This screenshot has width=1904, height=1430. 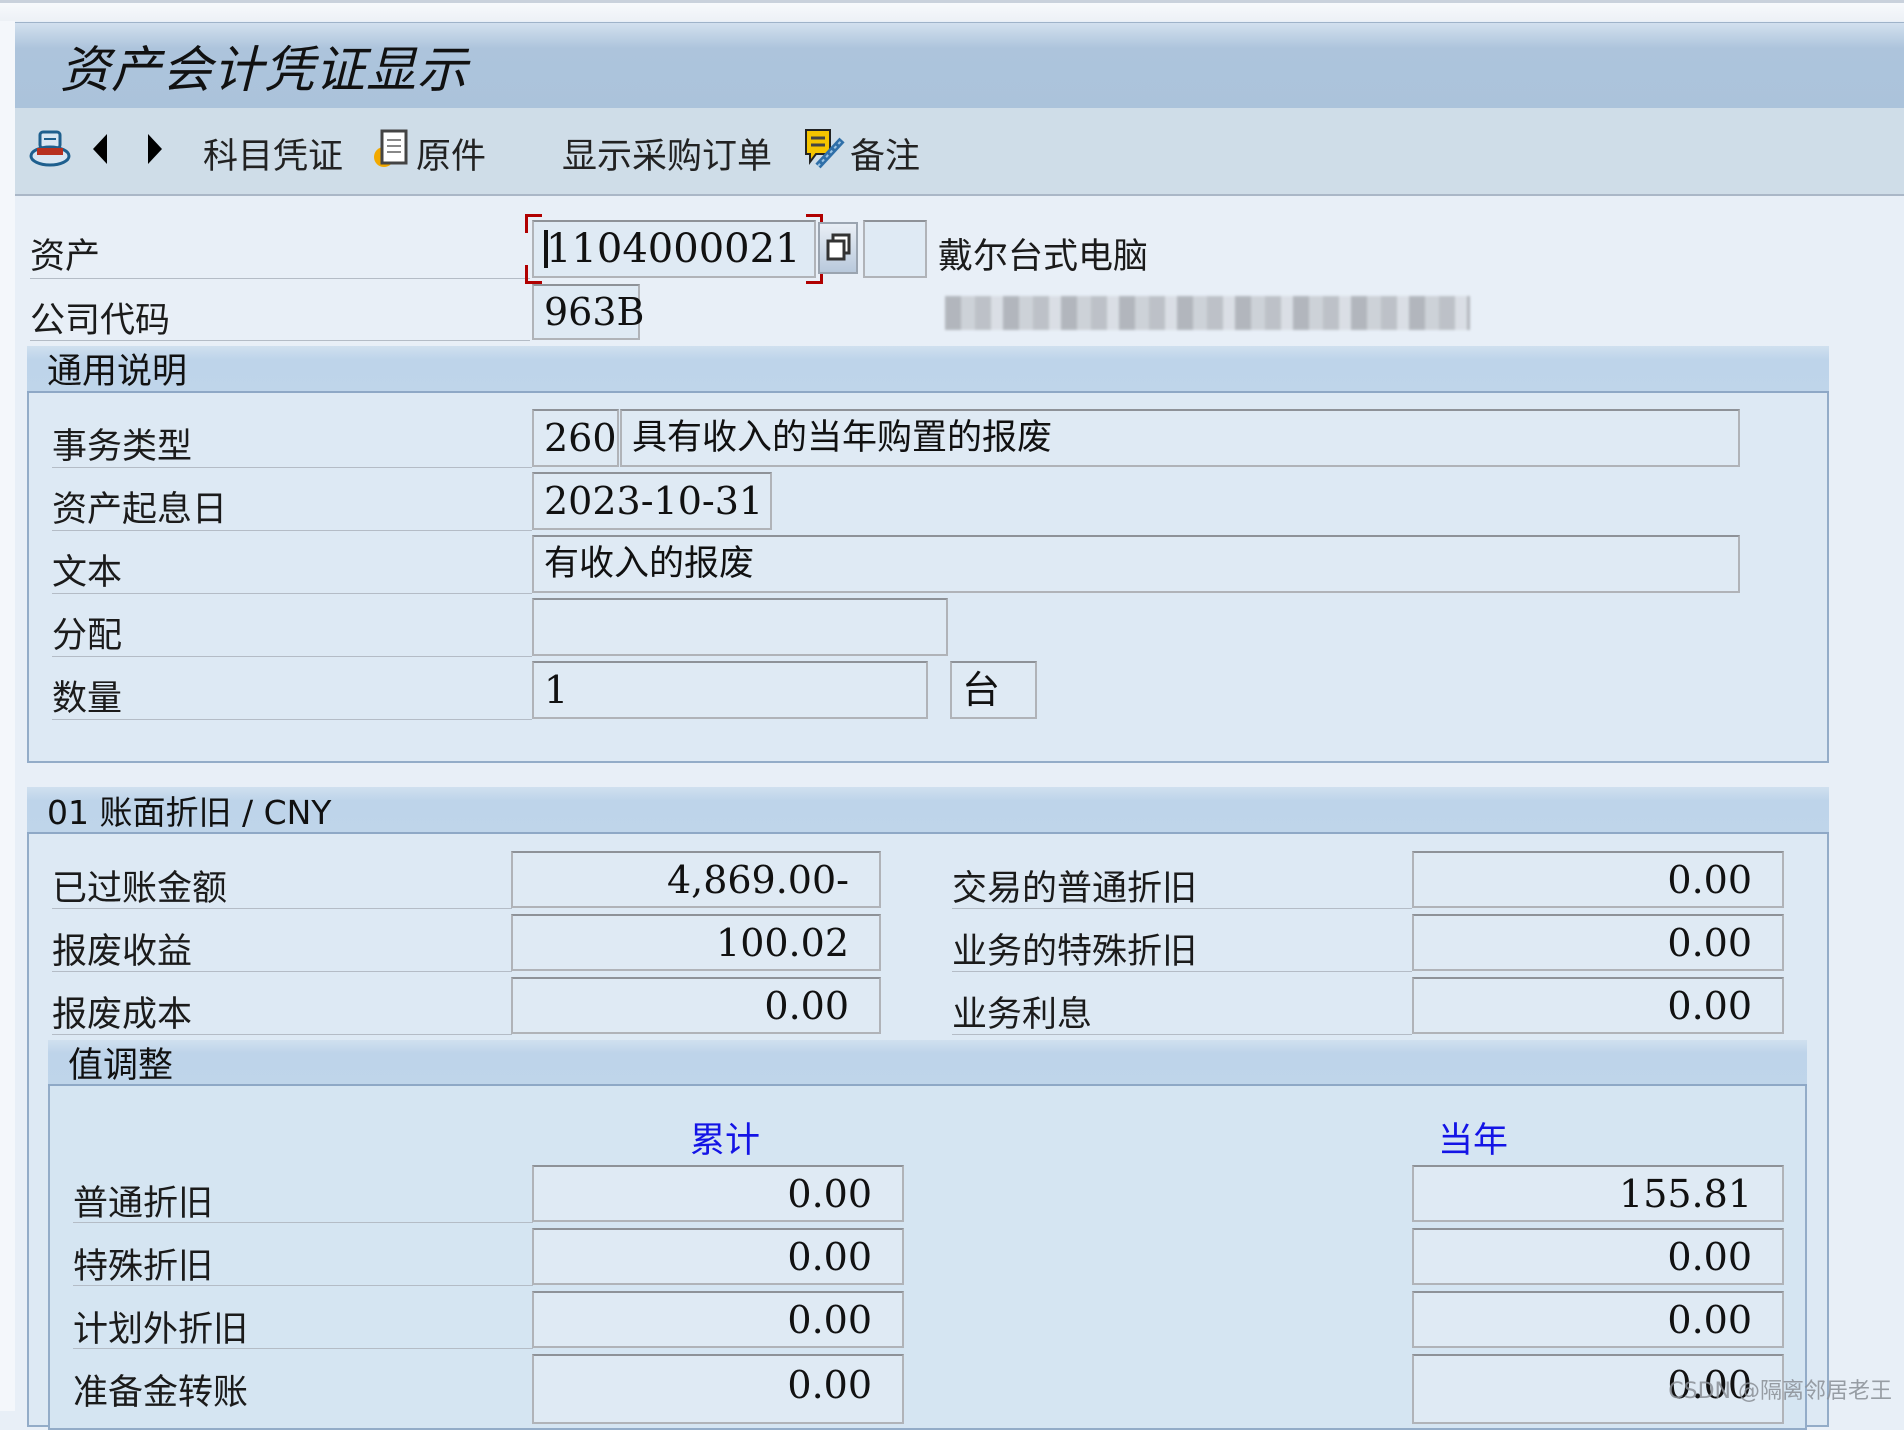 What do you see at coordinates (730, 690) in the screenshot?
I see `quantity-field: 1` at bounding box center [730, 690].